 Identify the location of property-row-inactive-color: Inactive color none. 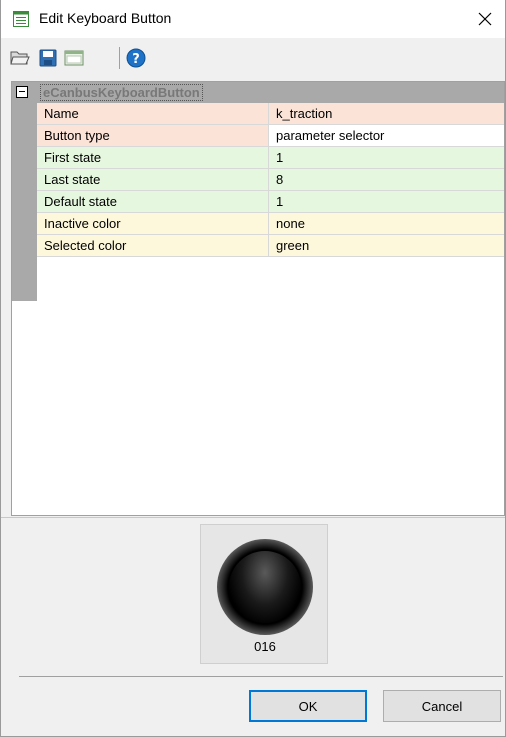
(270, 224).